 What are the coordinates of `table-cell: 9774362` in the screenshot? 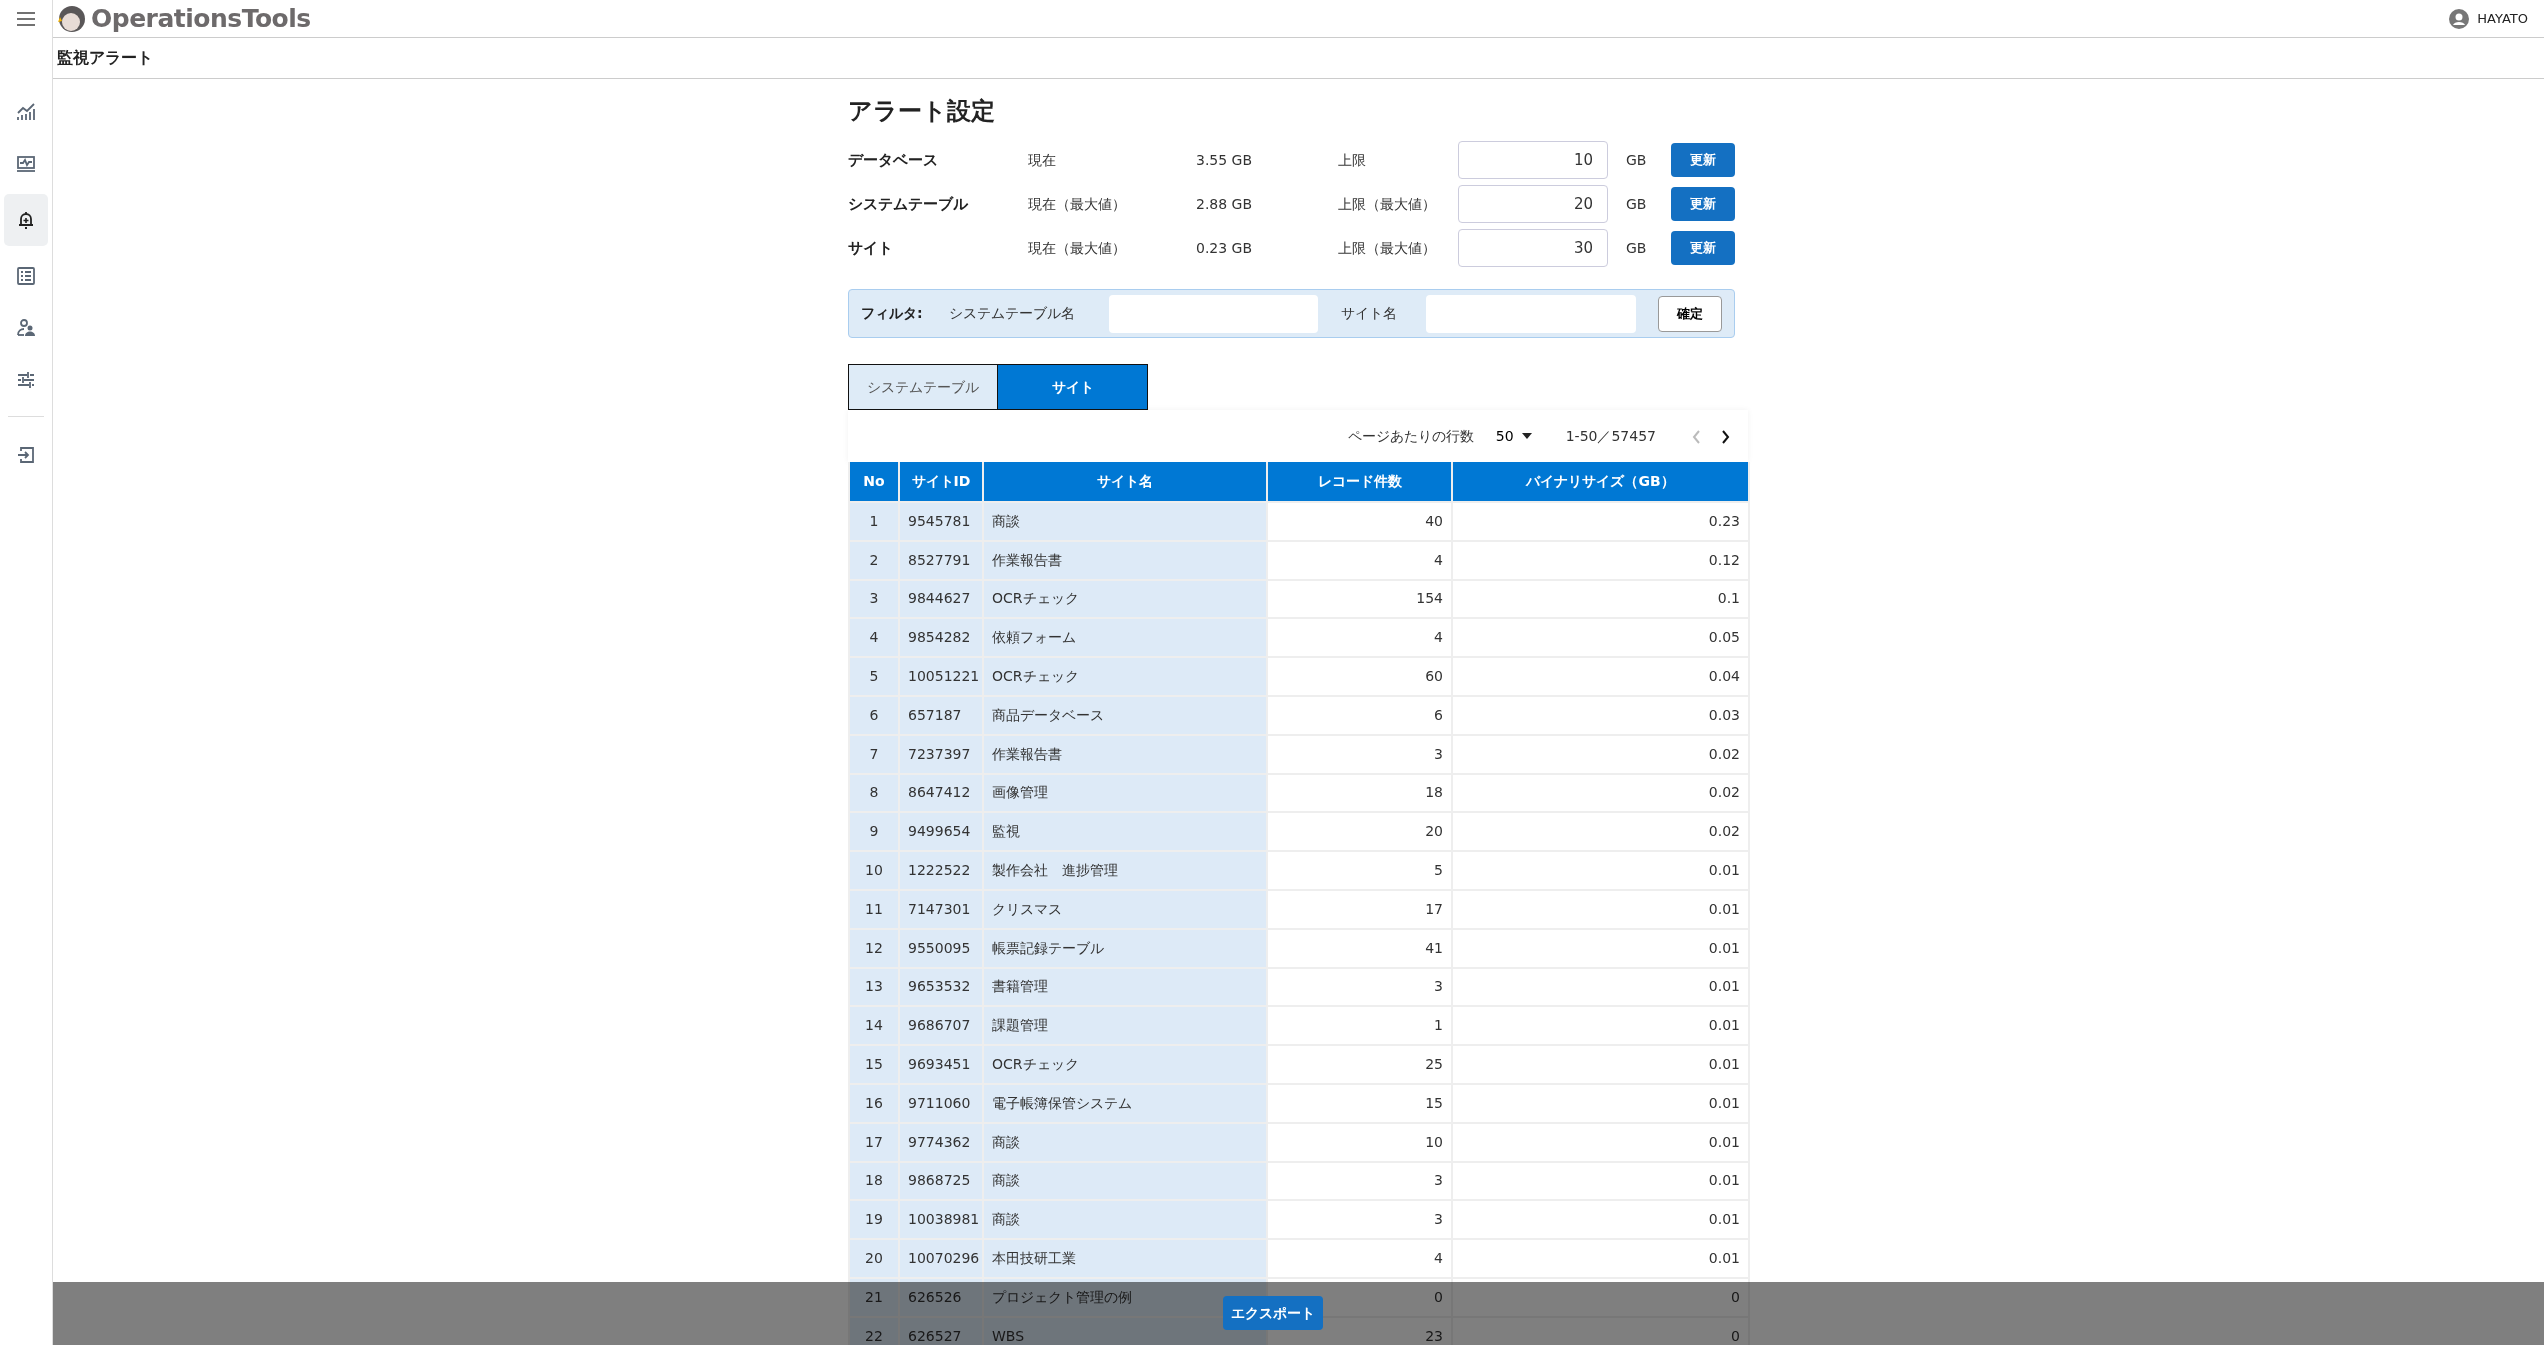 It's located at (941, 1142).